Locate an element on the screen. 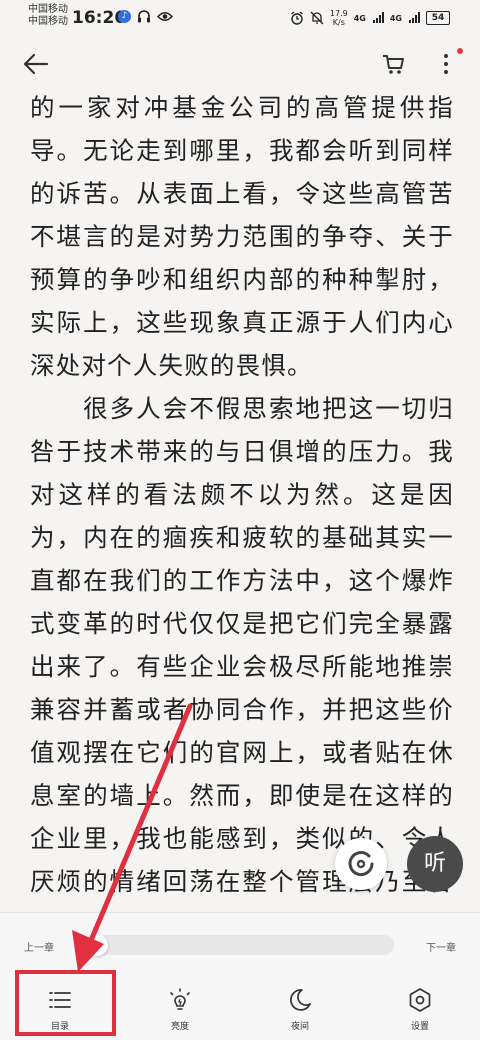 The height and width of the screenshot is (1040, 480). menu-item-night-mode: 夜间 is located at coordinates (300, 1009).